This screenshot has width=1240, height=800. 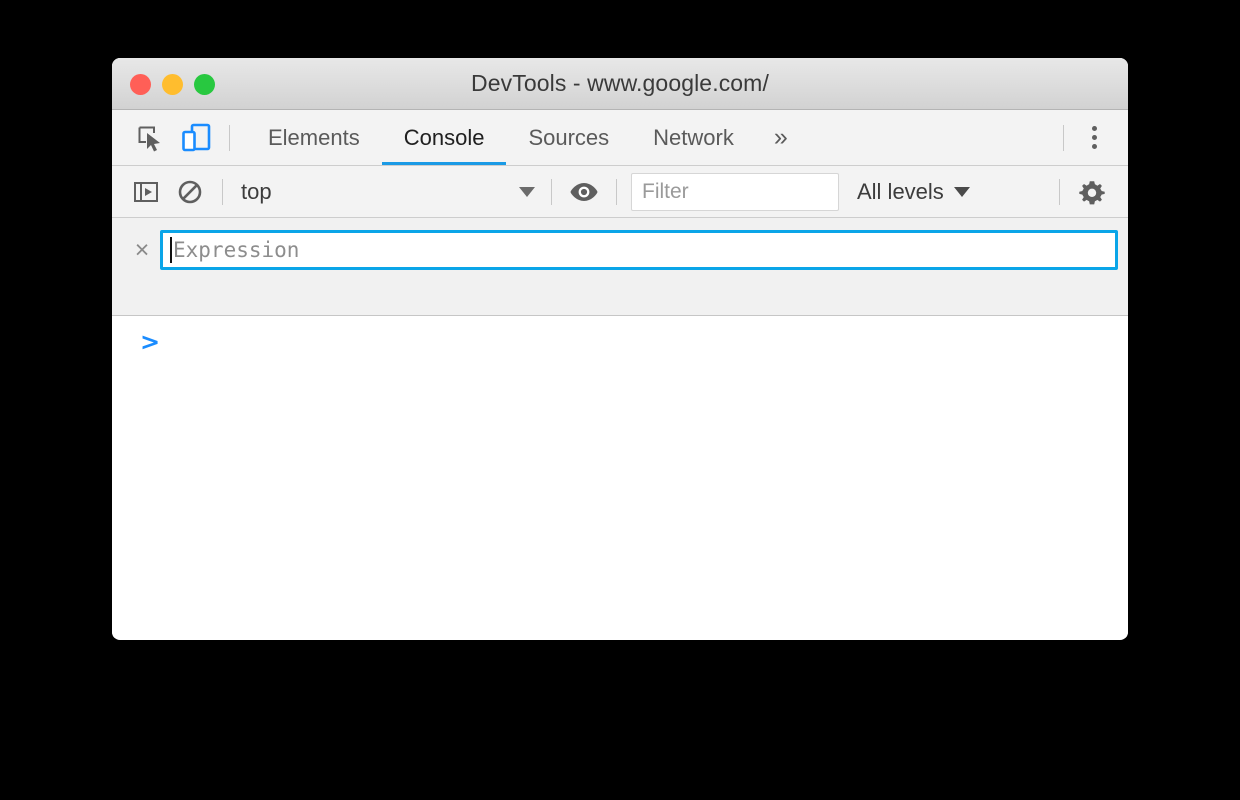 What do you see at coordinates (1092, 192) in the screenshot?
I see `settings-gear-icon` at bounding box center [1092, 192].